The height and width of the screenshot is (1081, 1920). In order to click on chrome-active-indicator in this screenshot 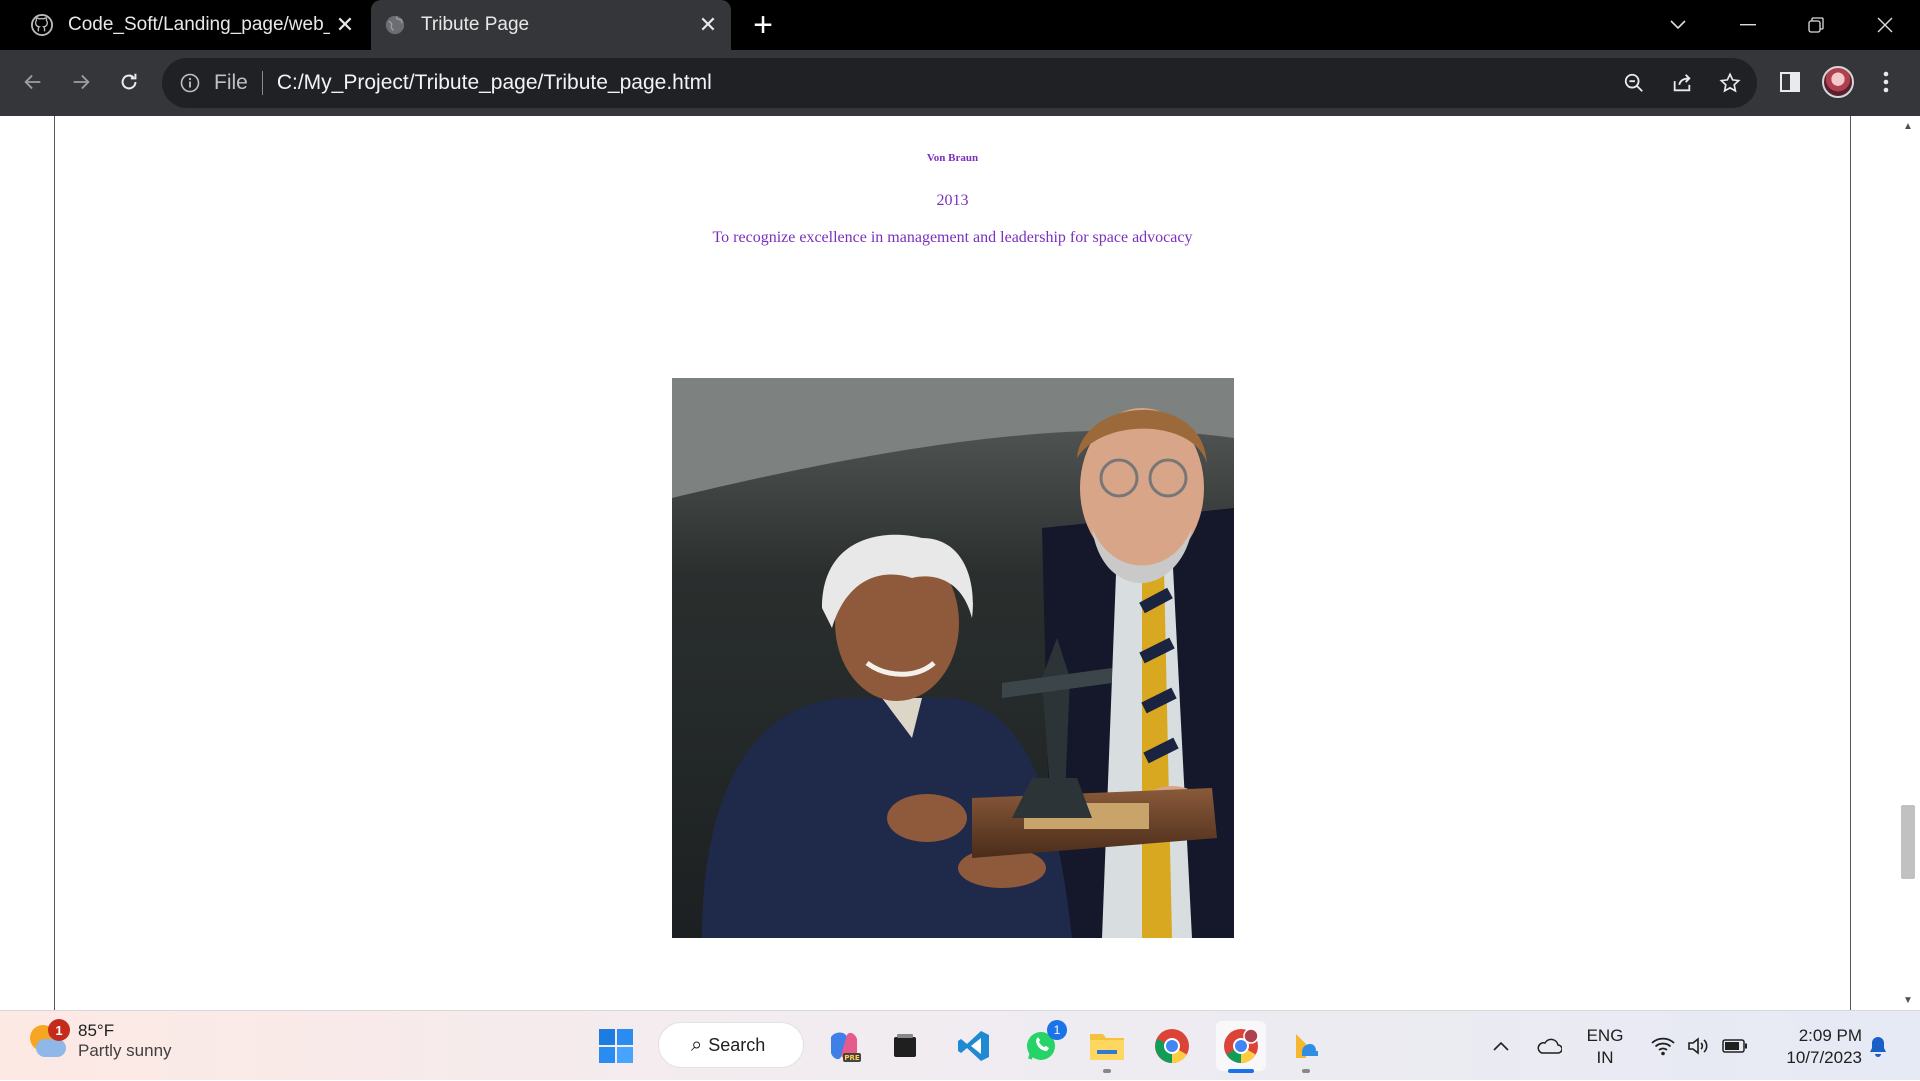, I will do `click(1241, 1071)`.